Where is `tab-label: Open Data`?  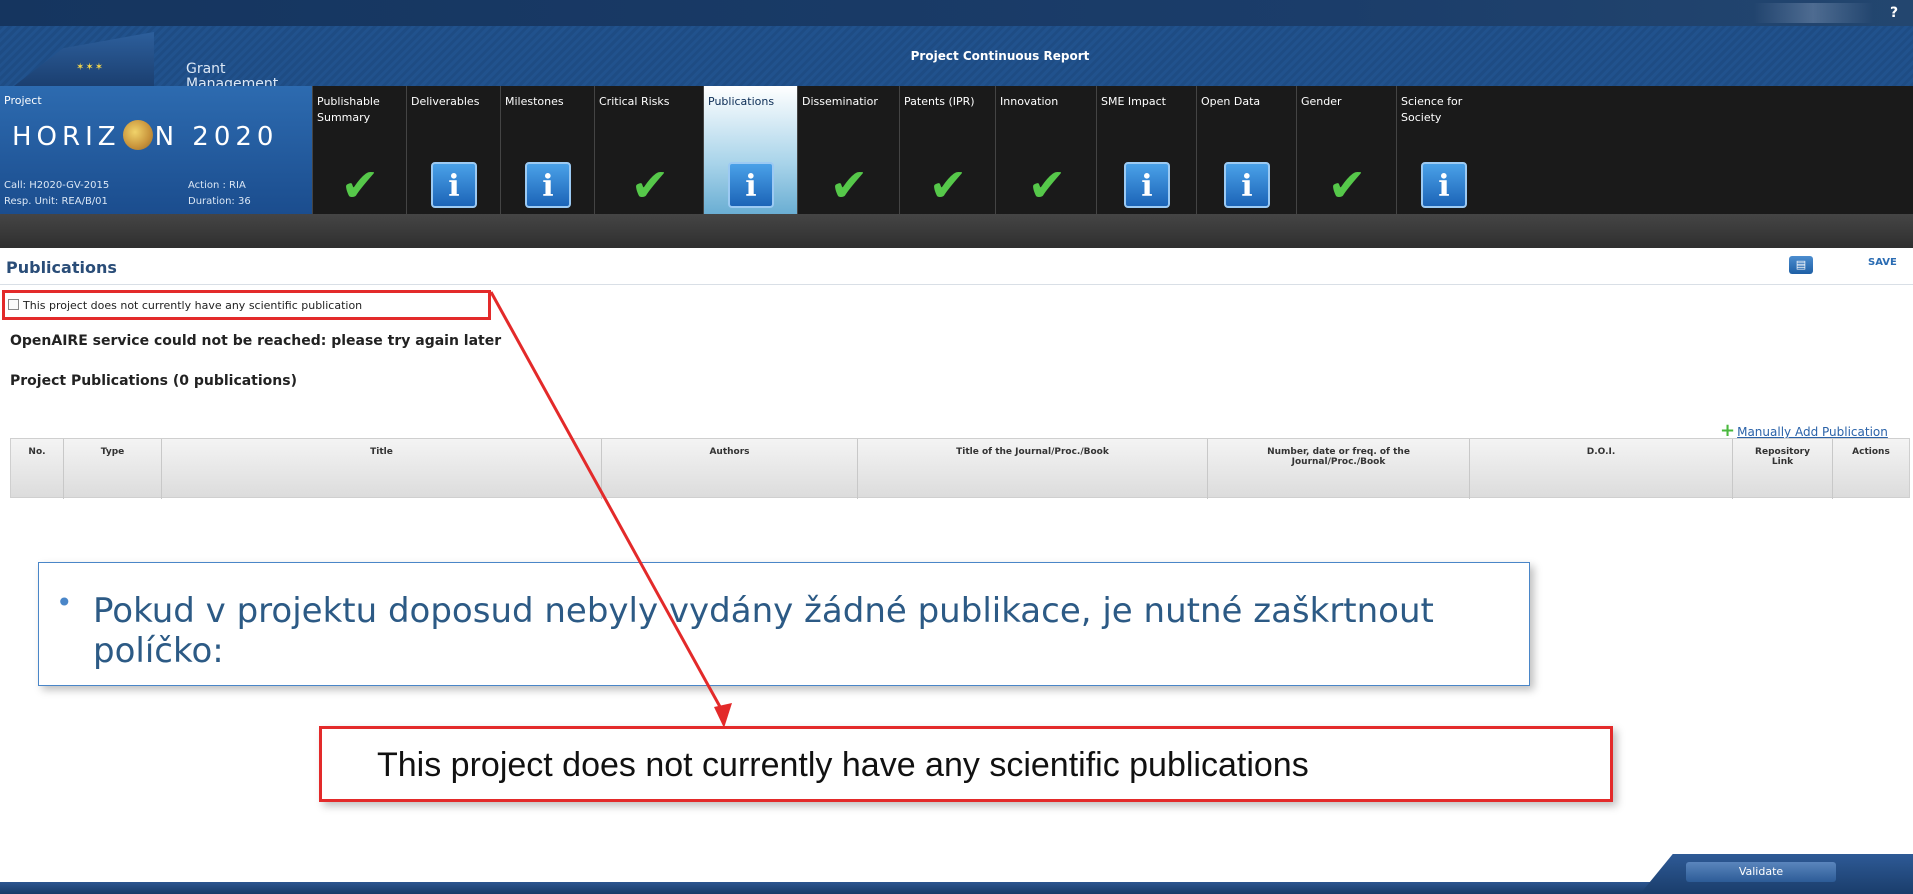
tab-label: Open Data is located at coordinates (1231, 101).